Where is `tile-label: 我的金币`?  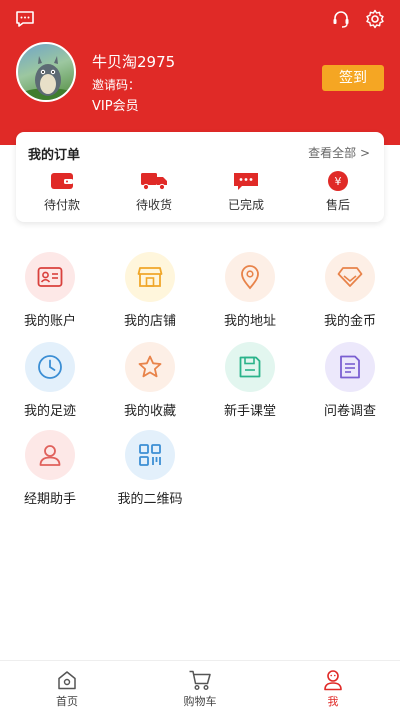
tile-label: 我的金币 is located at coordinates (349, 321).